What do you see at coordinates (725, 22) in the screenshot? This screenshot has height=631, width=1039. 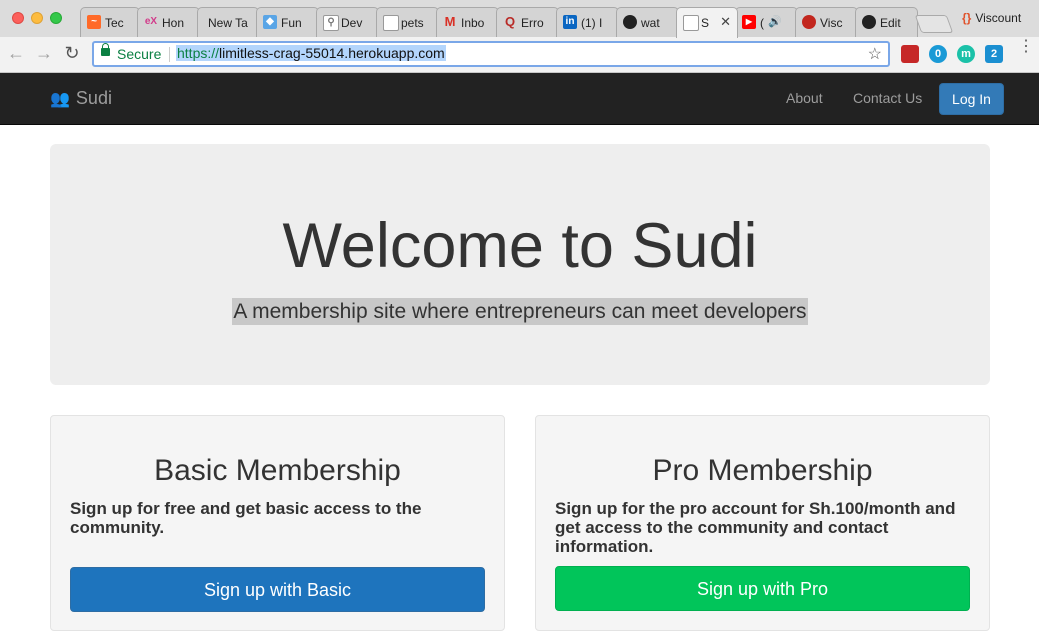 I see `close-tab-icon: ✕` at bounding box center [725, 22].